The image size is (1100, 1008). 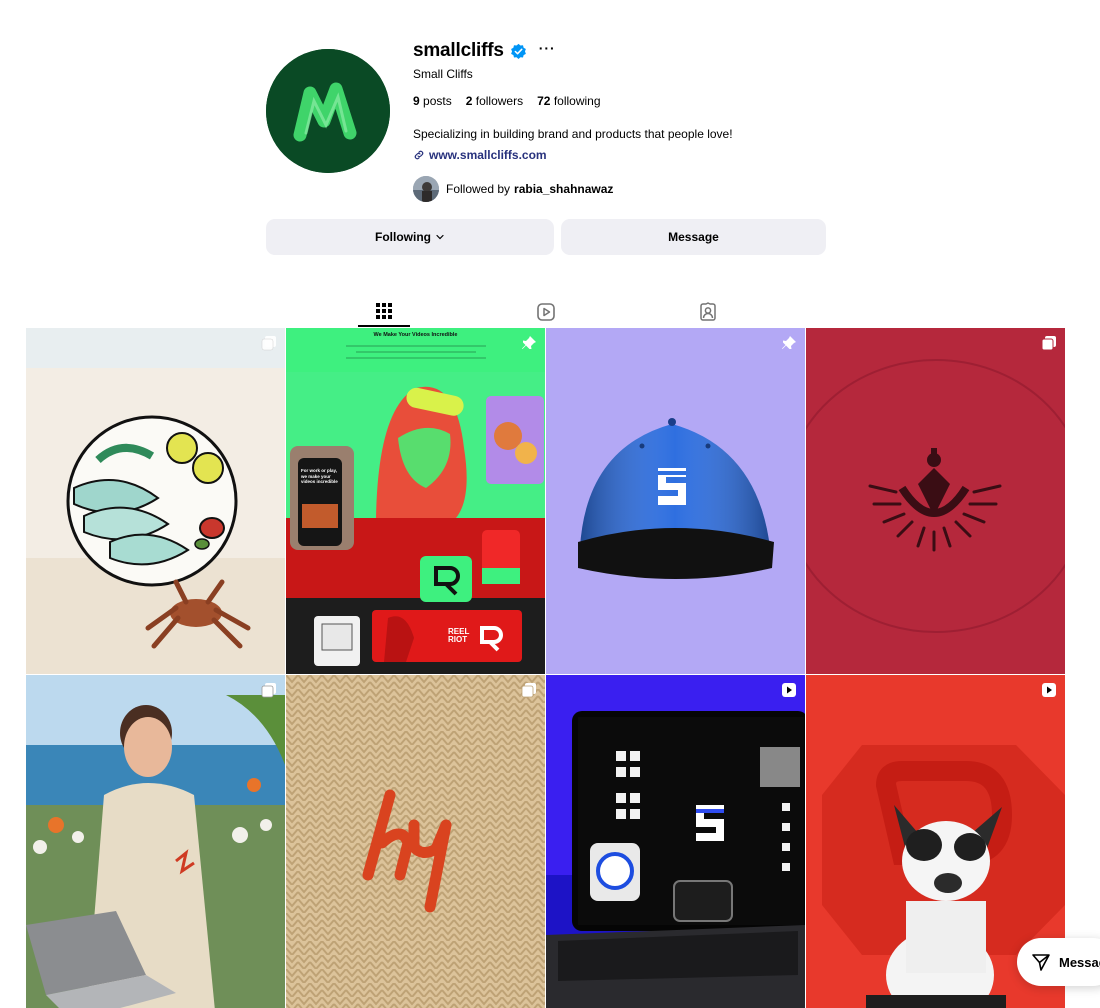 I want to click on floating-messages-label: Messag, so click(x=1079, y=962).